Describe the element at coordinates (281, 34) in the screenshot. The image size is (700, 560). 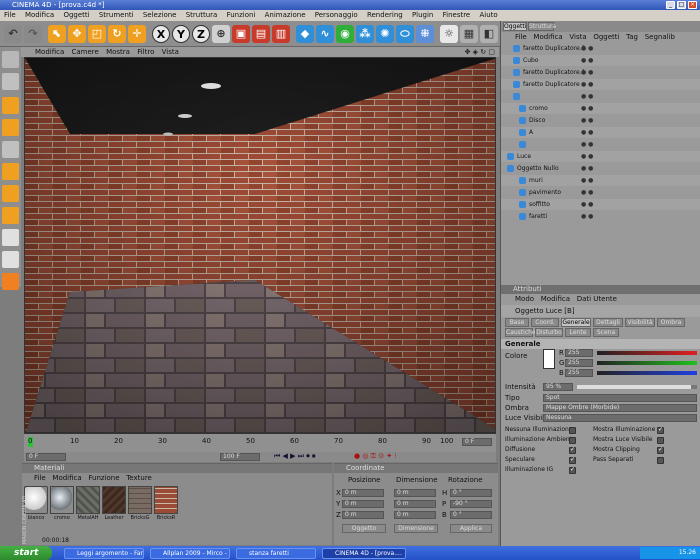
I see `render-settings-icon: ▥` at that location.